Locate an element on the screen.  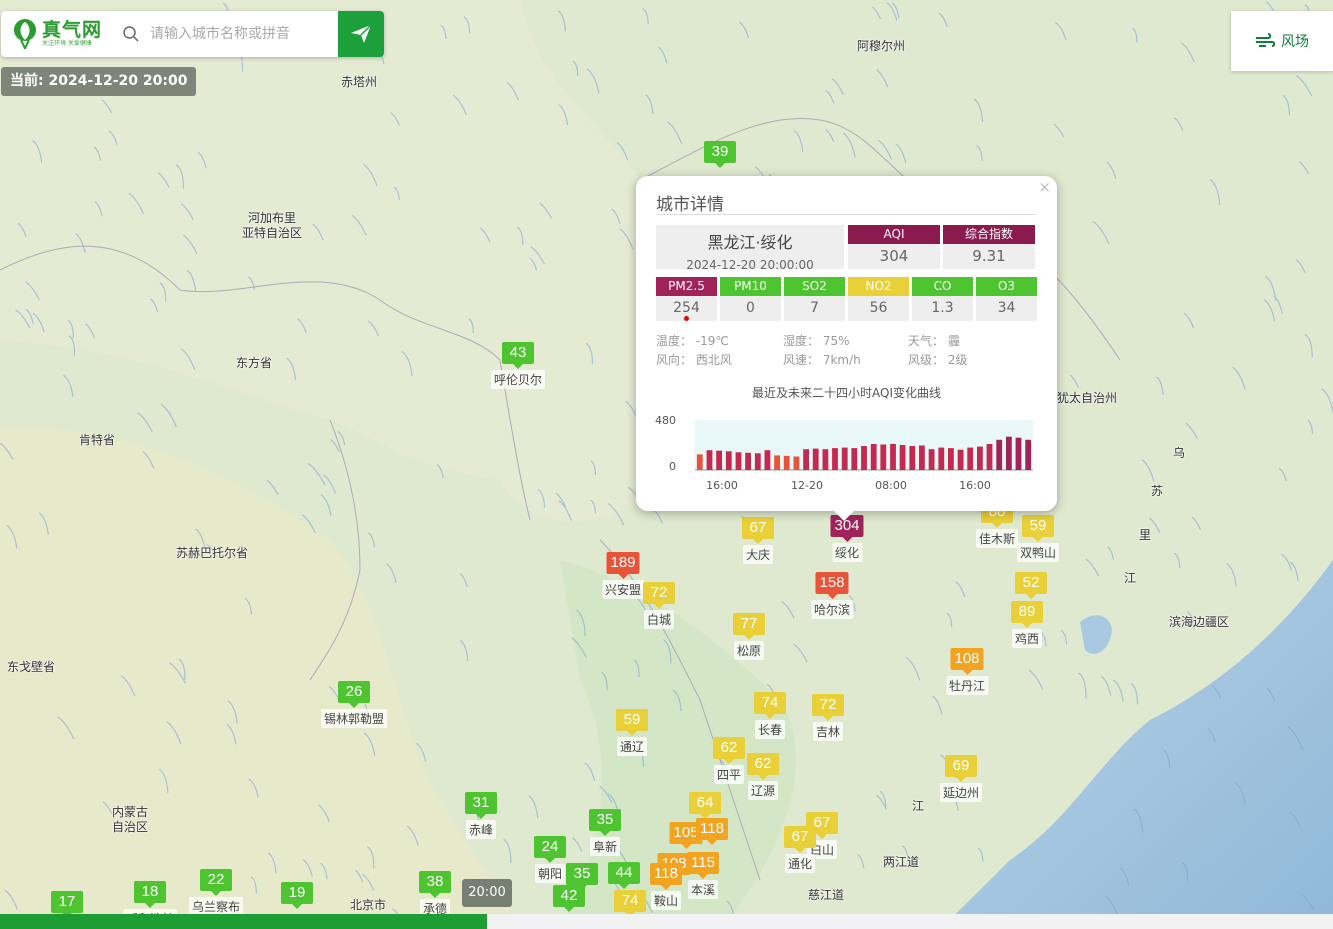
search-button is located at coordinates (361, 34).